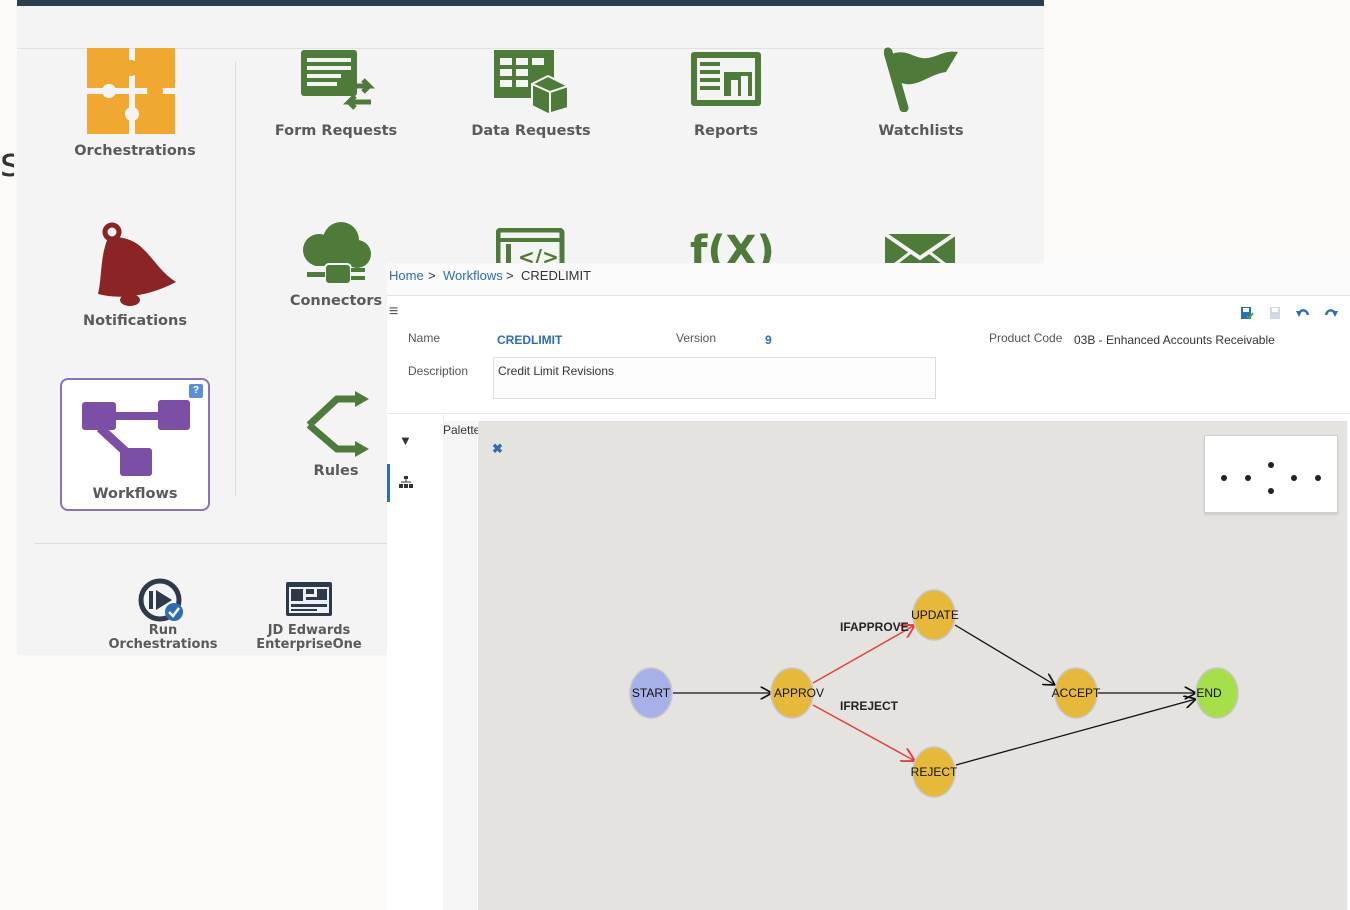 The width and height of the screenshot is (1350, 910). Describe the element at coordinates (1303, 313) in the screenshot. I see `undo-icon` at that location.